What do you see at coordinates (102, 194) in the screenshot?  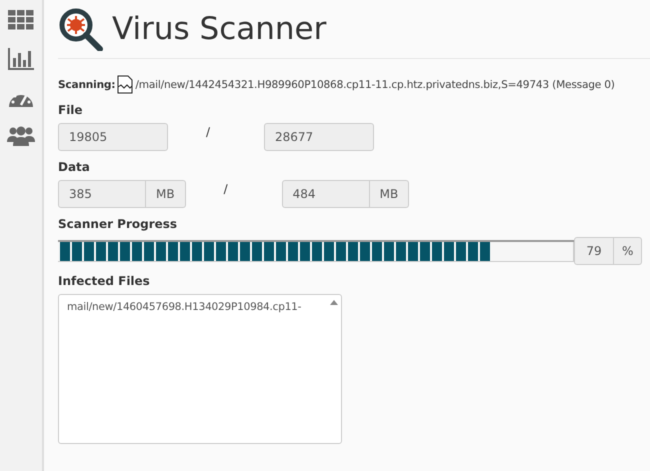 I see `input-field: 385` at bounding box center [102, 194].